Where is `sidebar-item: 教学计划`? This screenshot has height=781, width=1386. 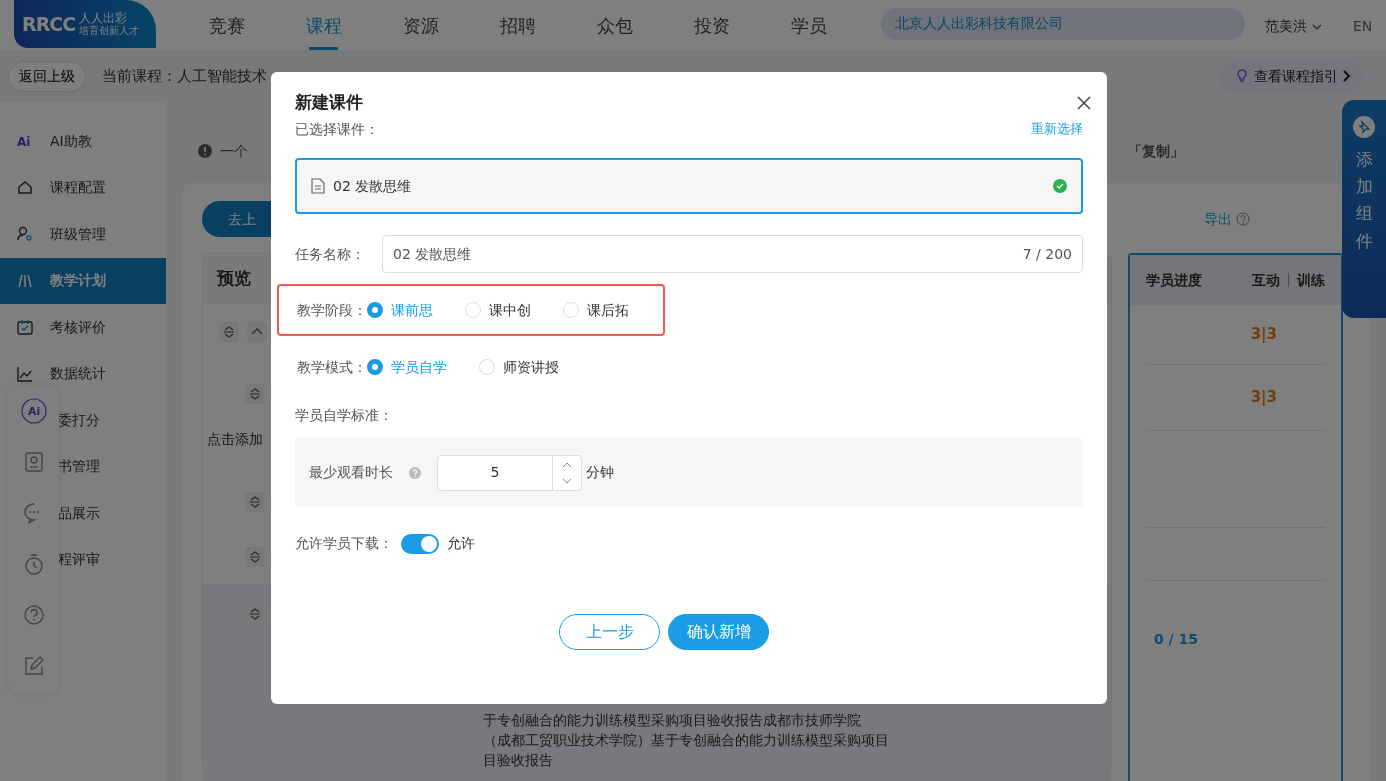
sidebar-item: 教学计划 is located at coordinates (83, 280).